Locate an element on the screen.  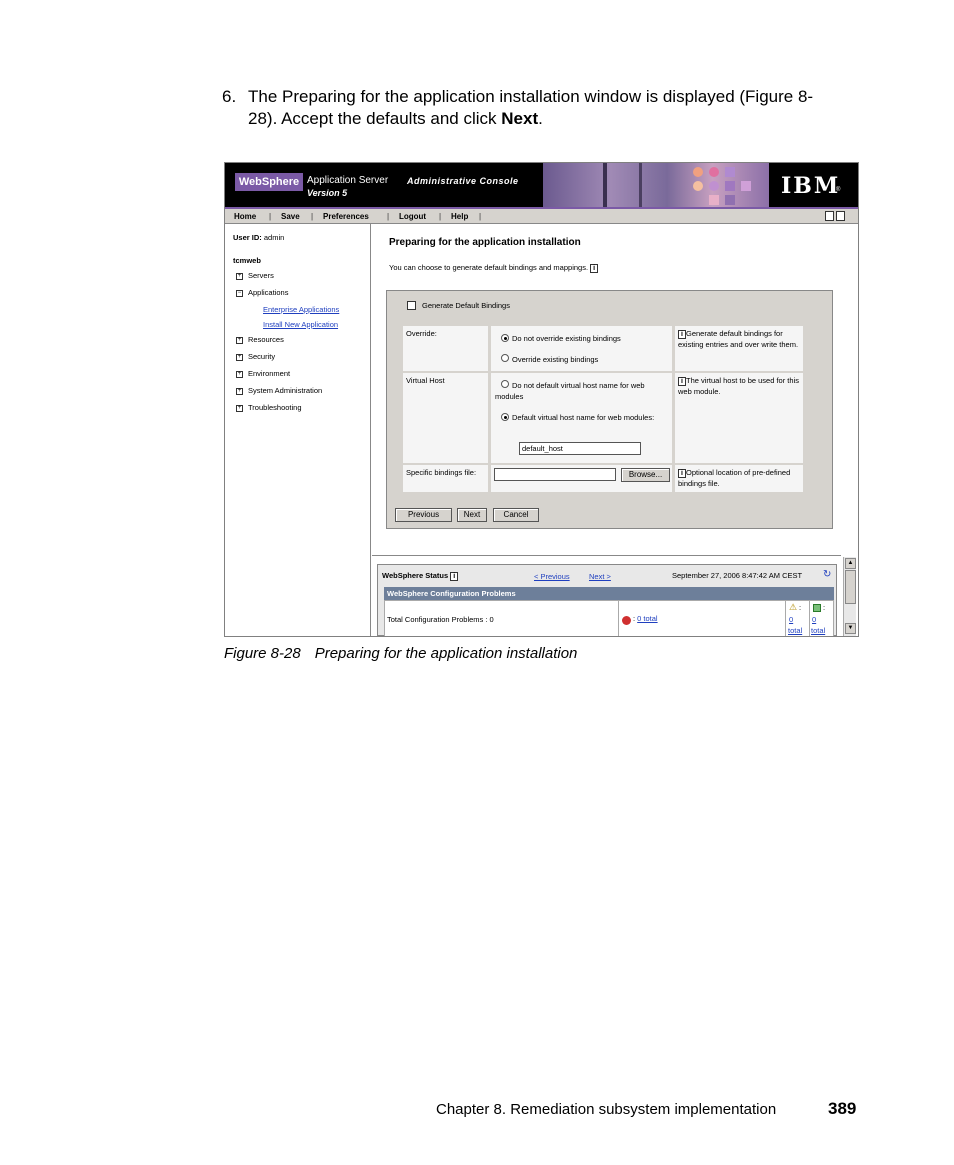
bindings-file-input is located at coordinates (555, 474).